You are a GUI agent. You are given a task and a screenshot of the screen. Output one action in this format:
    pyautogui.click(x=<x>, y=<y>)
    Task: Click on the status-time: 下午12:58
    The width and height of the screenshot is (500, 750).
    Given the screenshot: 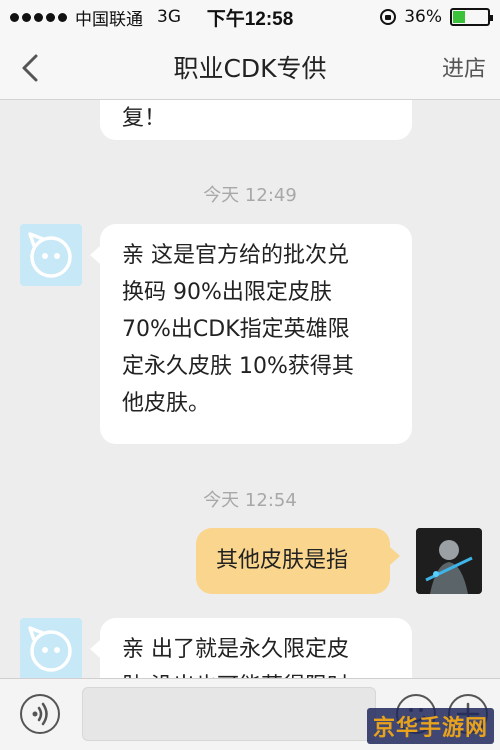 What is the action you would take?
    pyautogui.click(x=250, y=19)
    